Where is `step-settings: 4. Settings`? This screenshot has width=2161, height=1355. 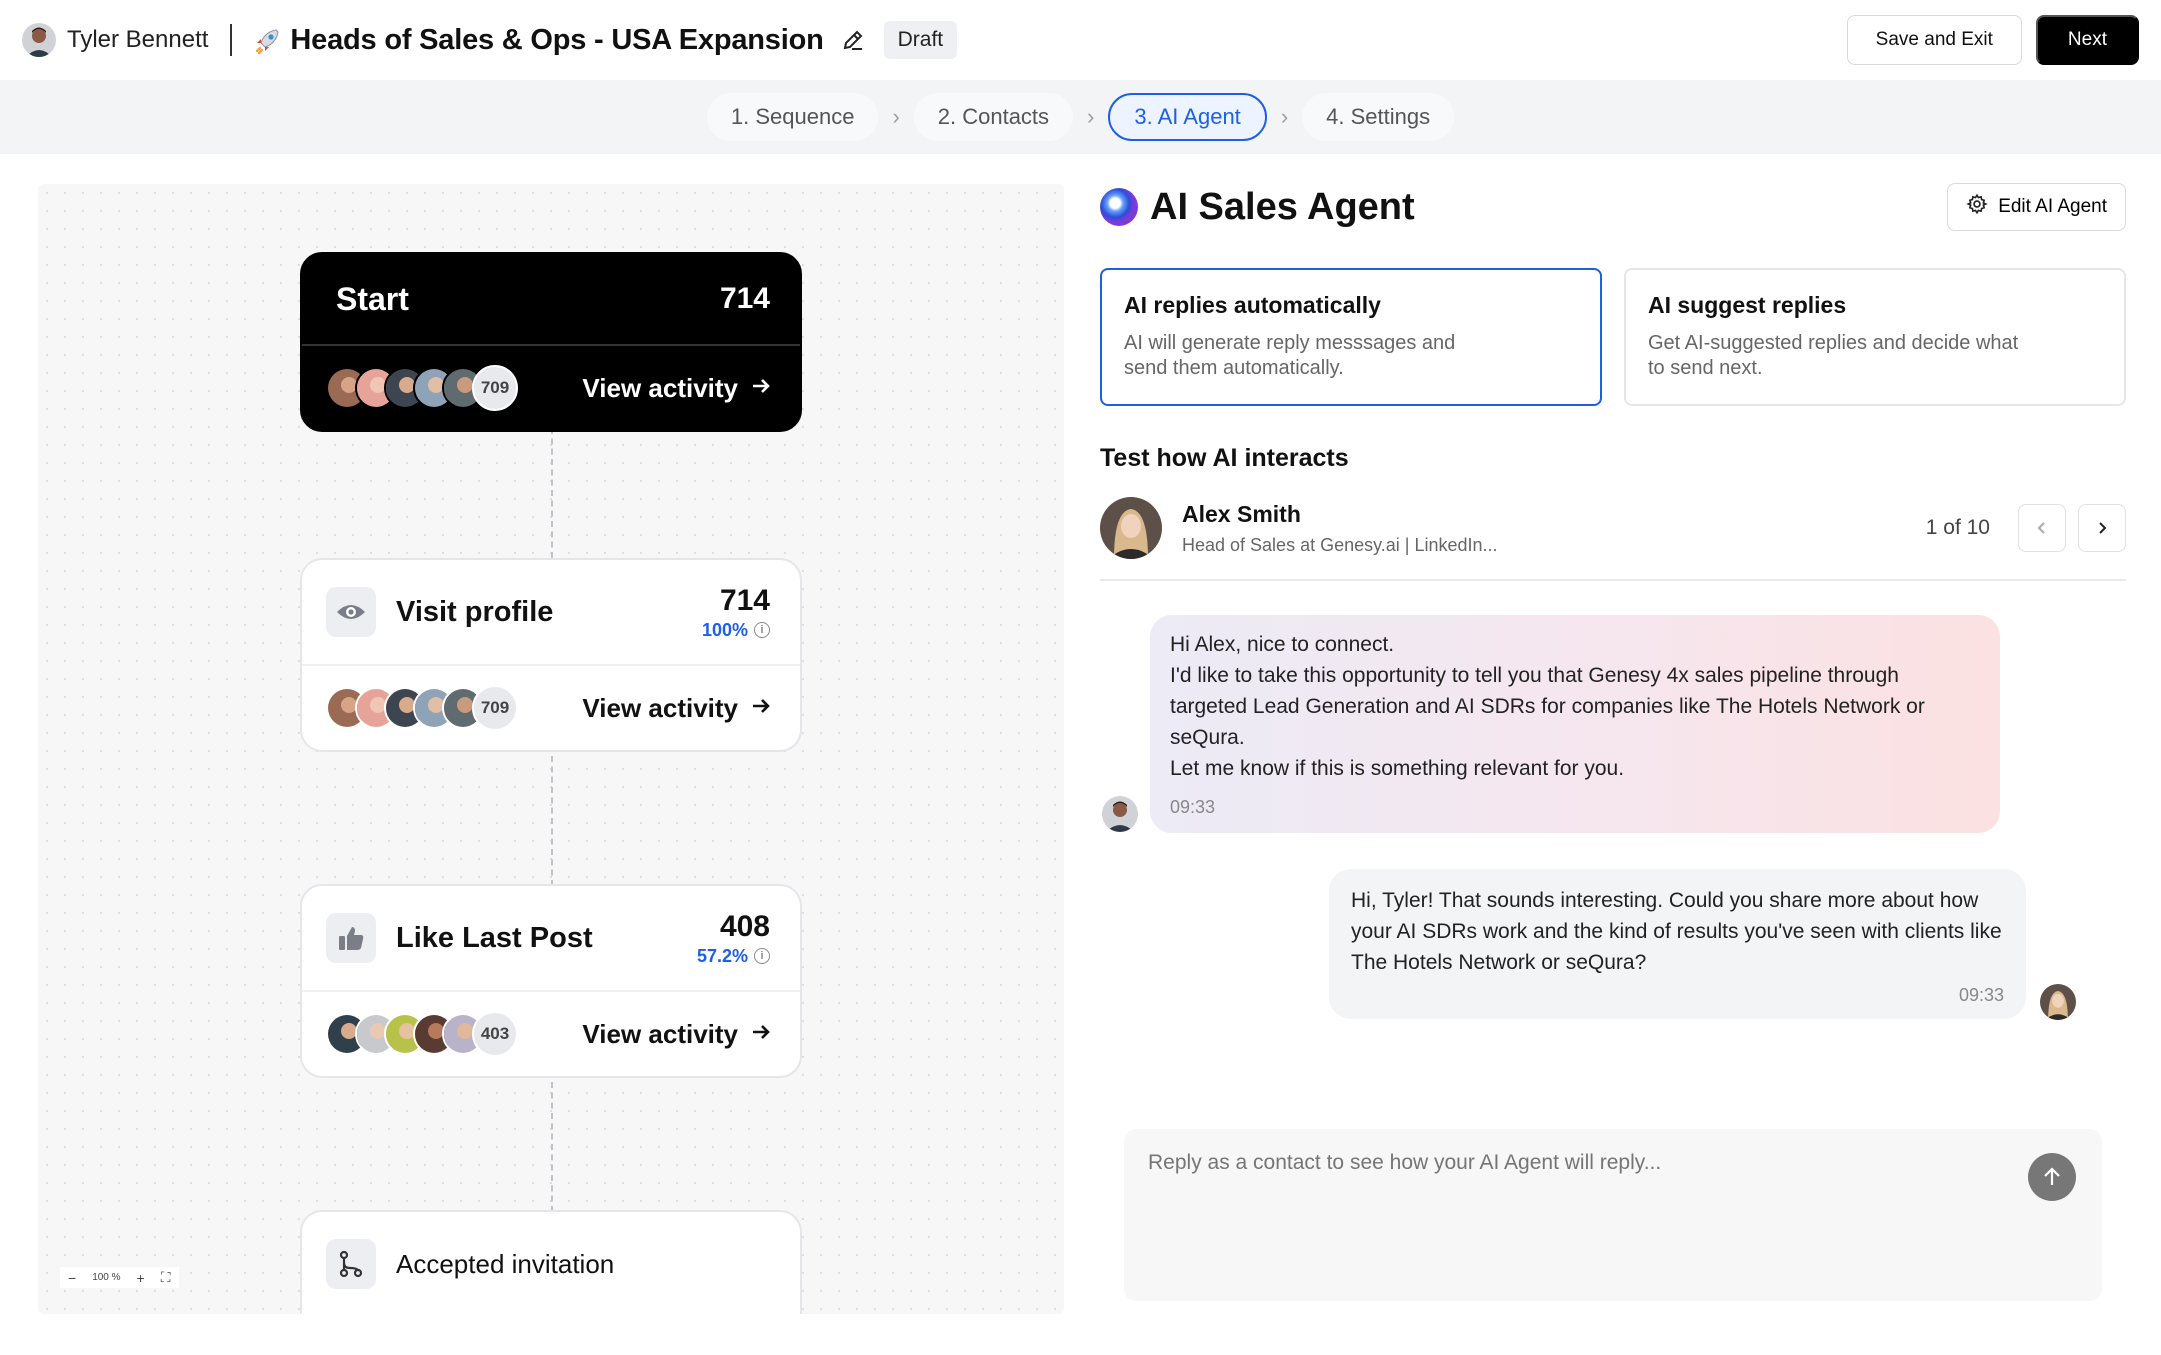
step-settings: 4. Settings is located at coordinates (1378, 117).